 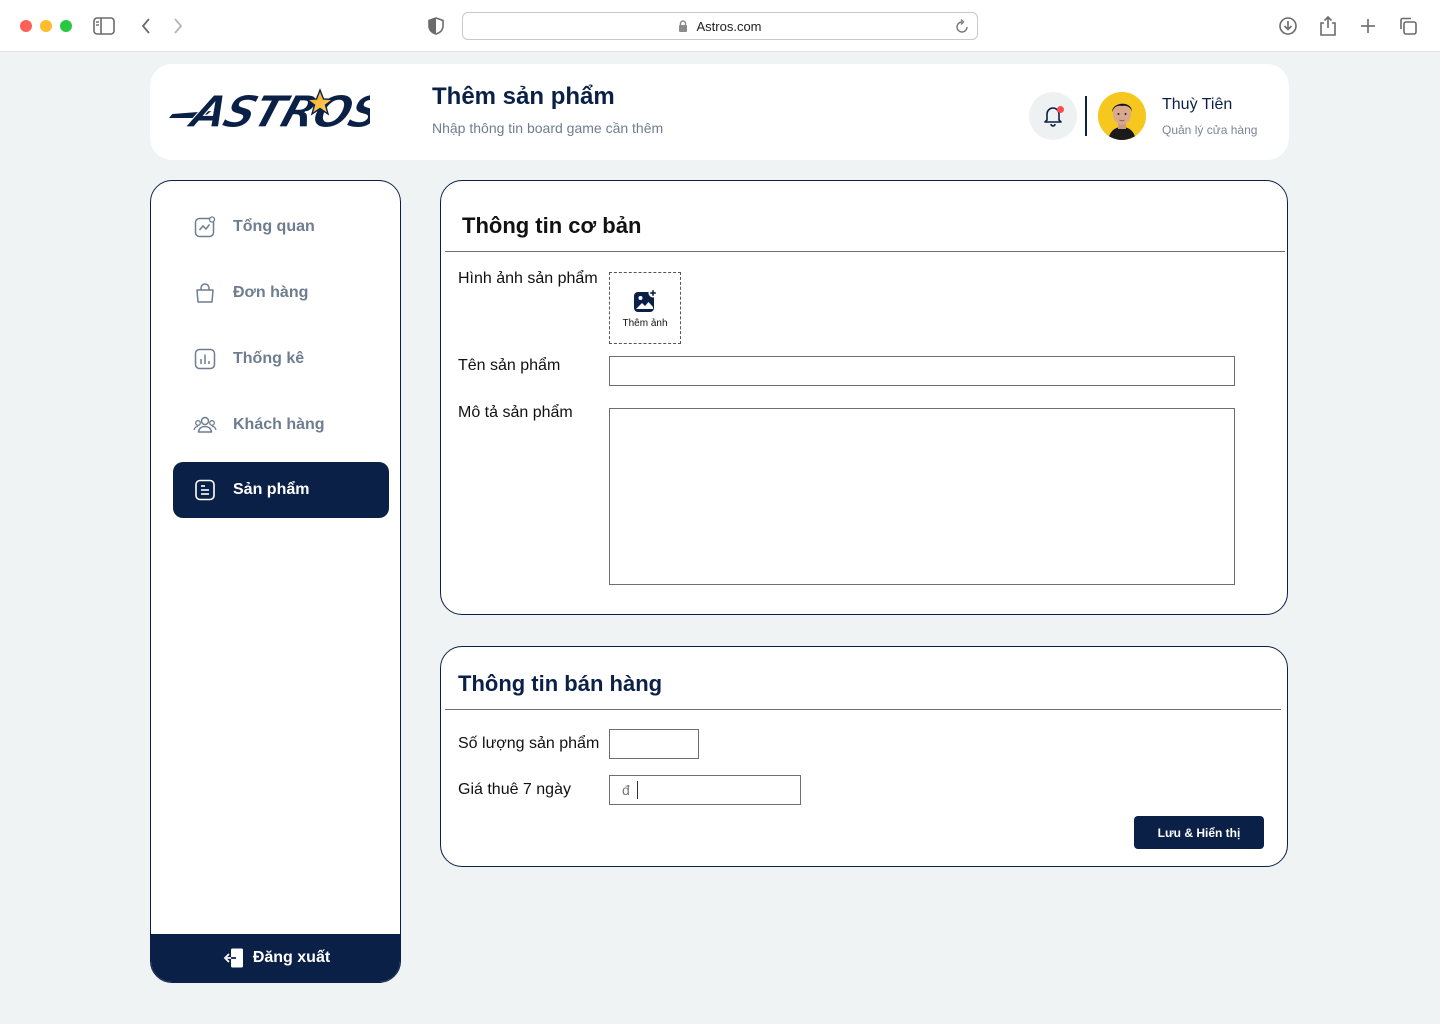 I want to click on description-label: Mô tả sản phẩm, so click(x=515, y=412).